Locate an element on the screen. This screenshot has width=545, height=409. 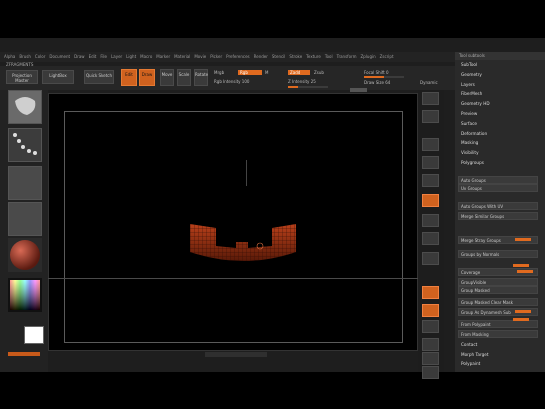
zsub-toggle: Zsub is located at coordinates (319, 72).